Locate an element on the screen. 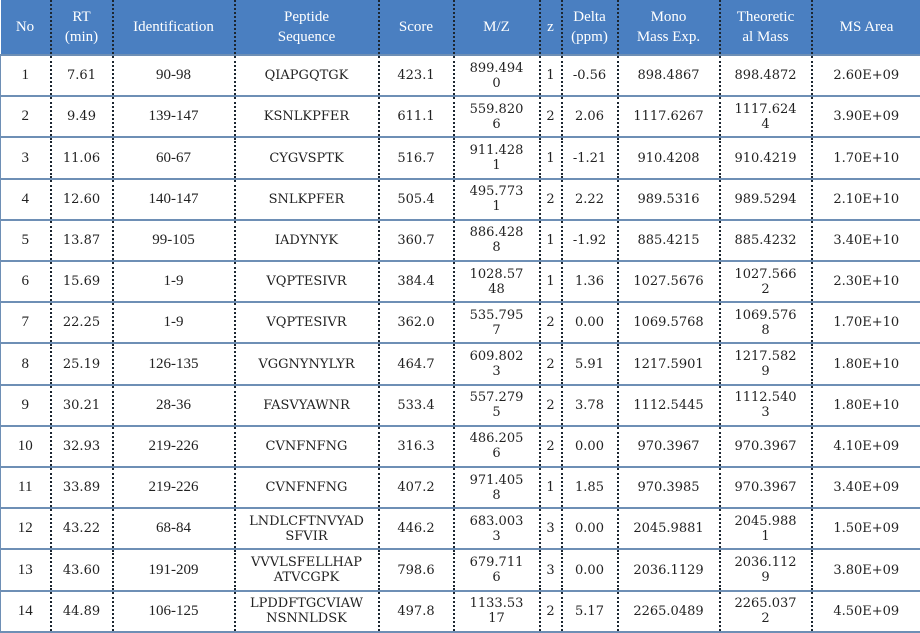 The image size is (920, 633). cell-no: 1 is located at coordinates (25, 75).